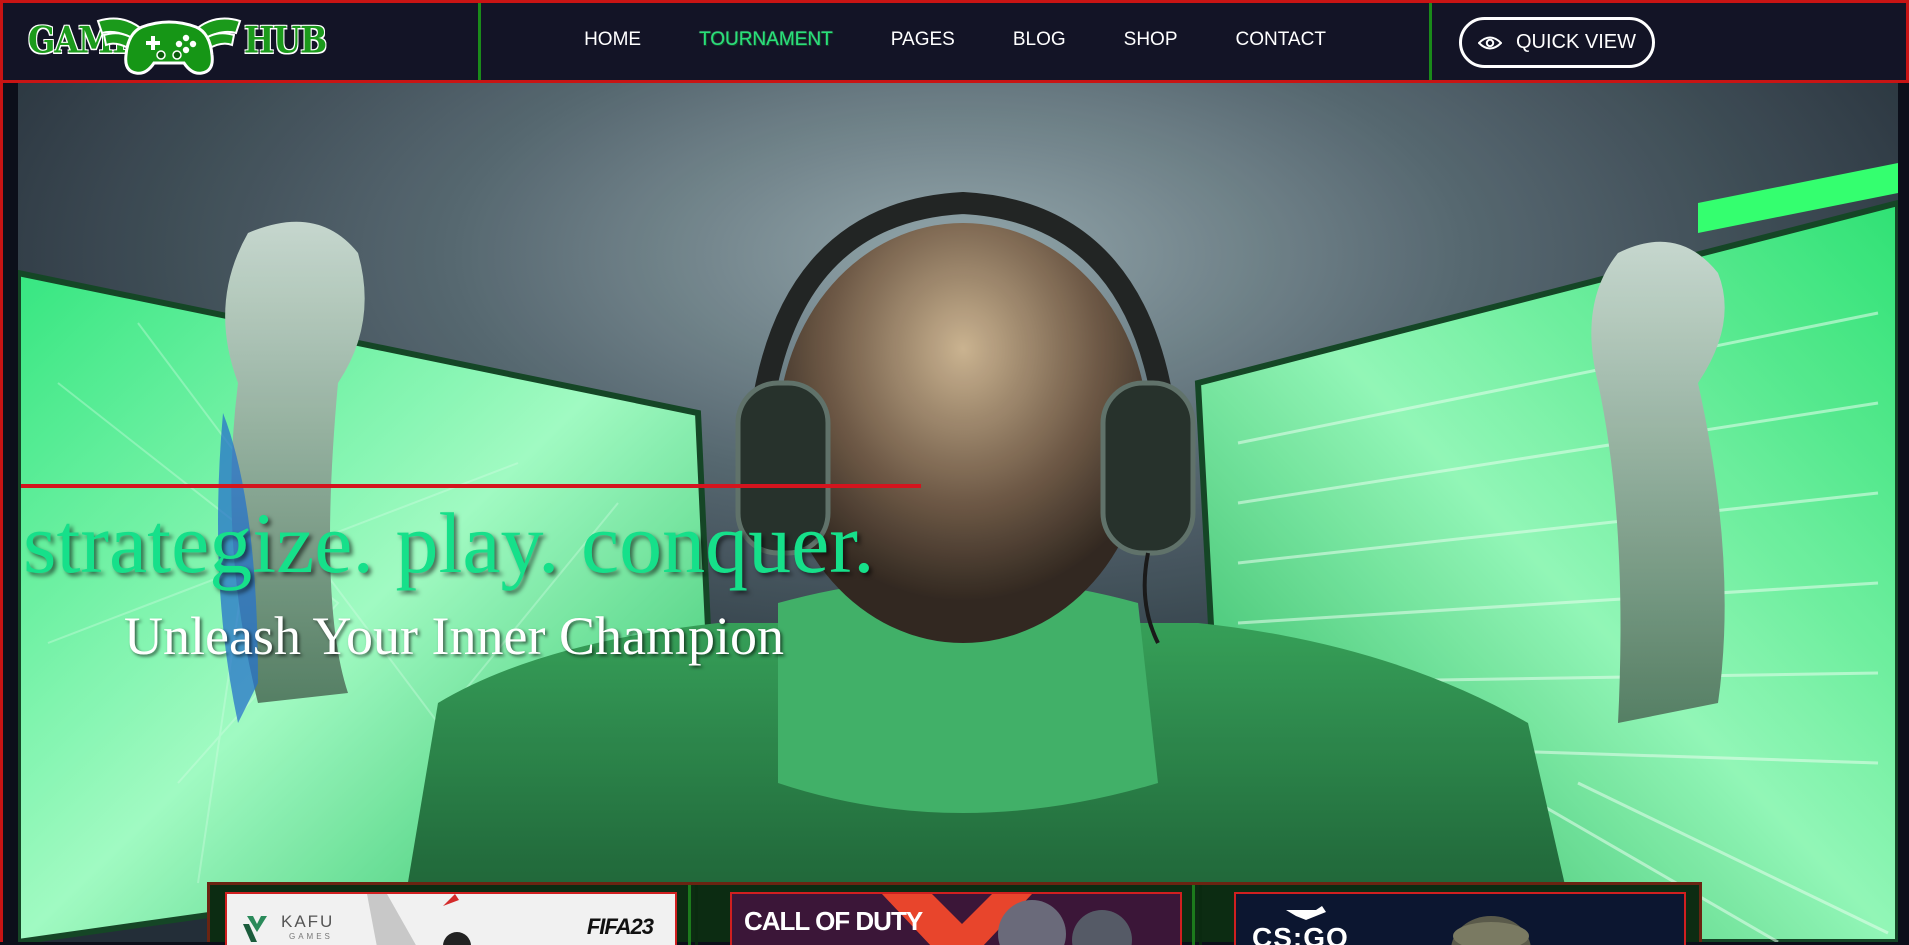 The height and width of the screenshot is (945, 1909). I want to click on eye-icon, so click(1489, 42).